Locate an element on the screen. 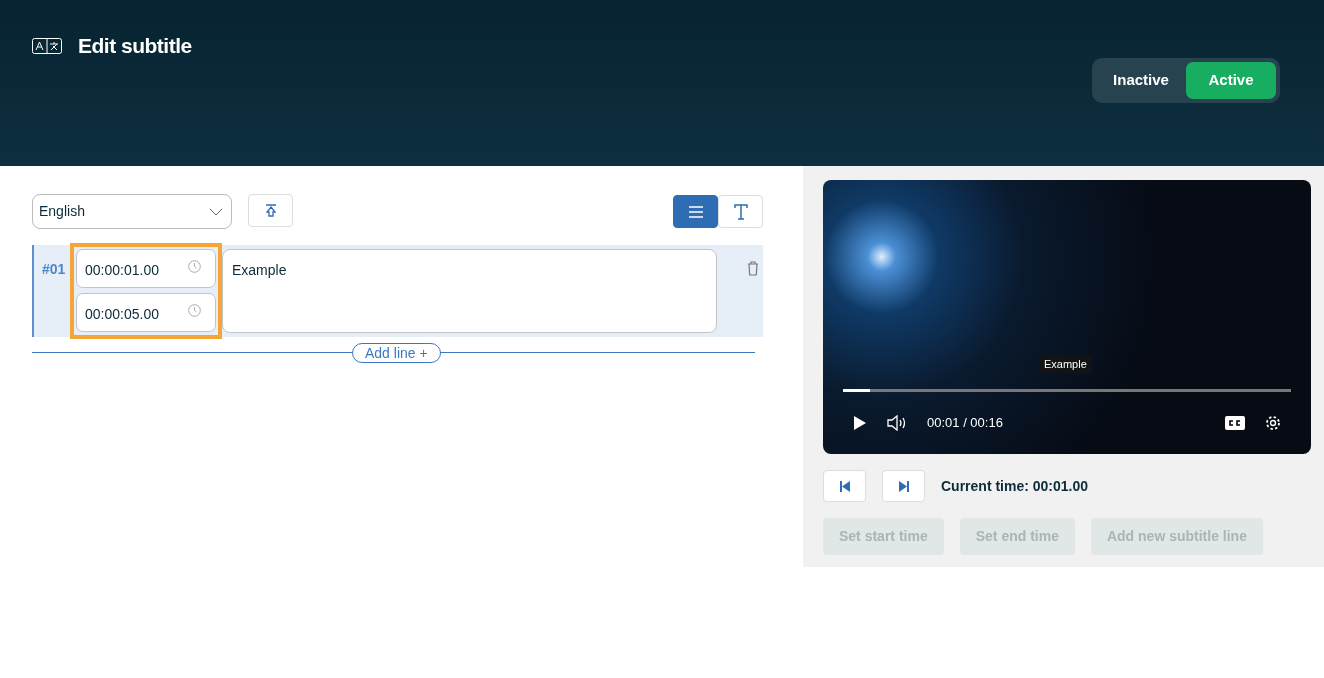  settings-icon is located at coordinates (1273, 422).